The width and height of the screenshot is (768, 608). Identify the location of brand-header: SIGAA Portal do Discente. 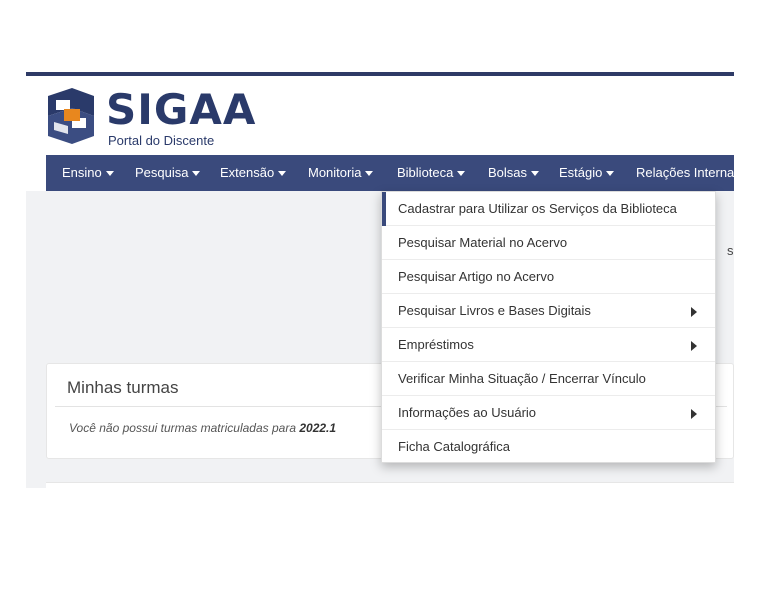
(174, 118).